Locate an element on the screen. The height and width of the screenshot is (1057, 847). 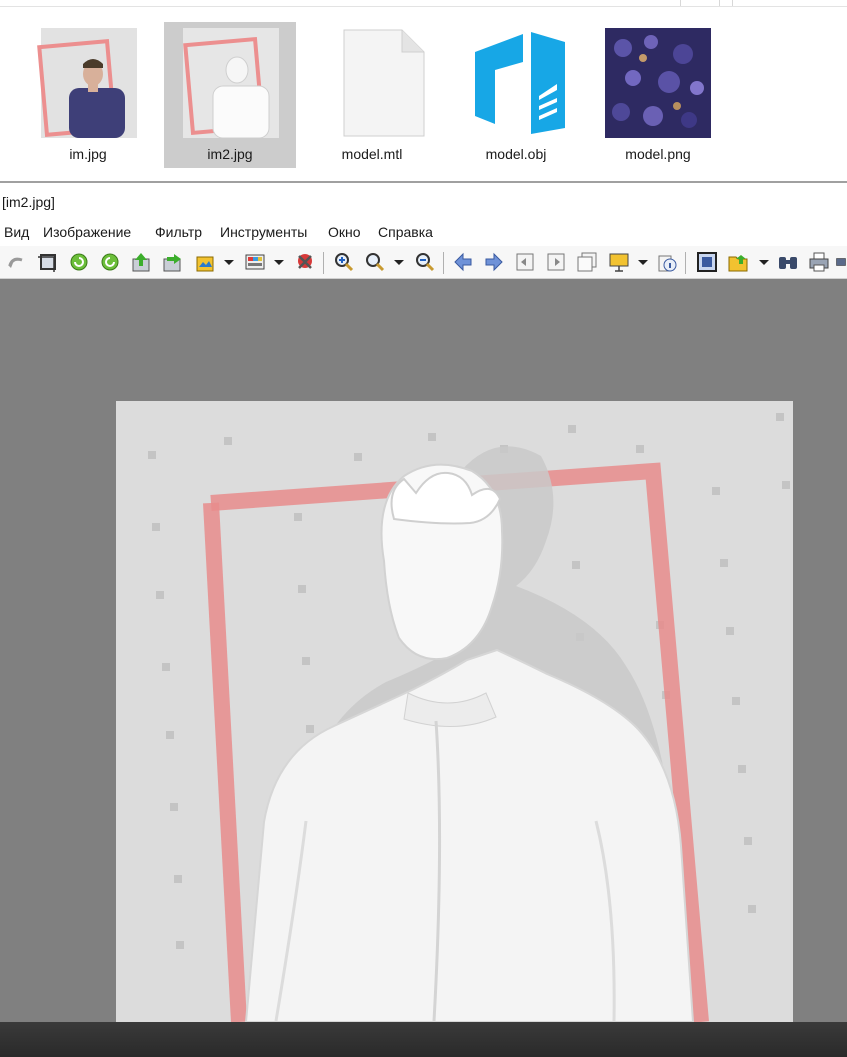
print-icon is located at coordinates (819, 262).